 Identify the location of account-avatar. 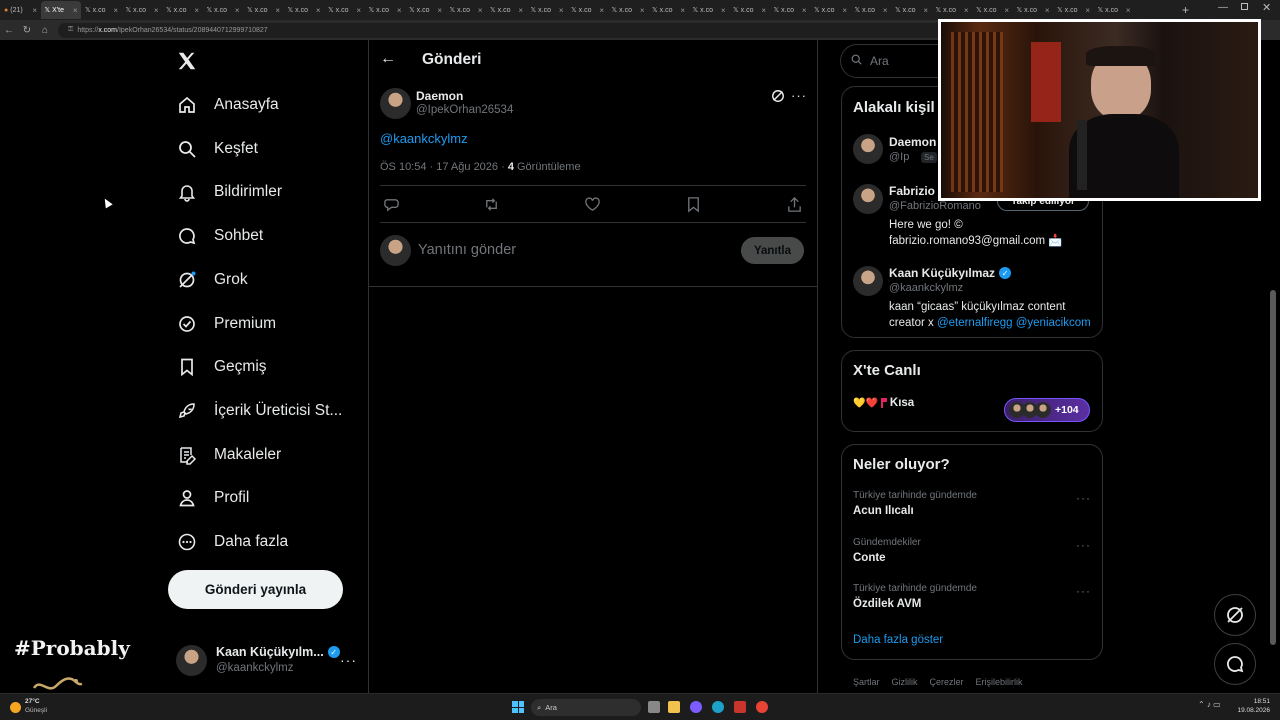
(191, 660).